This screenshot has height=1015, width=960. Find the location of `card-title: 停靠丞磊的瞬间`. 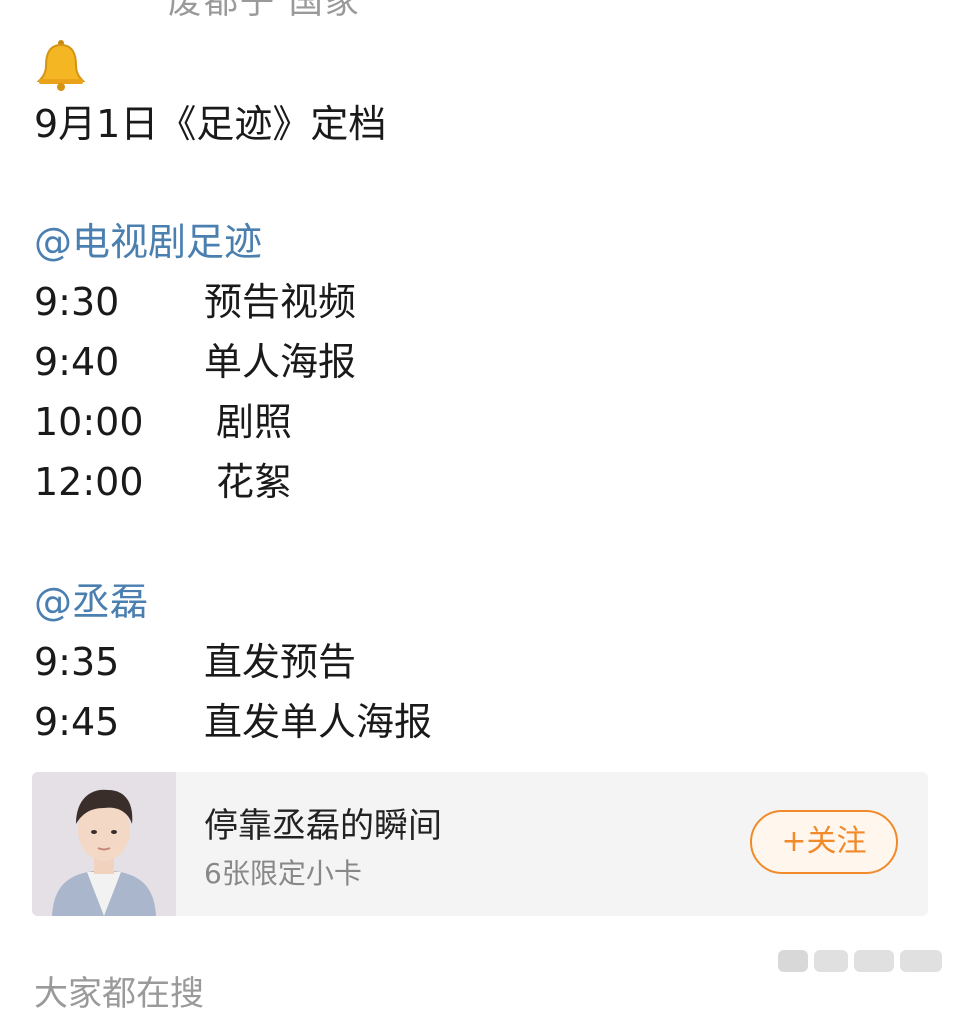

card-title: 停靠丞磊的瞬间 is located at coordinates (323, 826).